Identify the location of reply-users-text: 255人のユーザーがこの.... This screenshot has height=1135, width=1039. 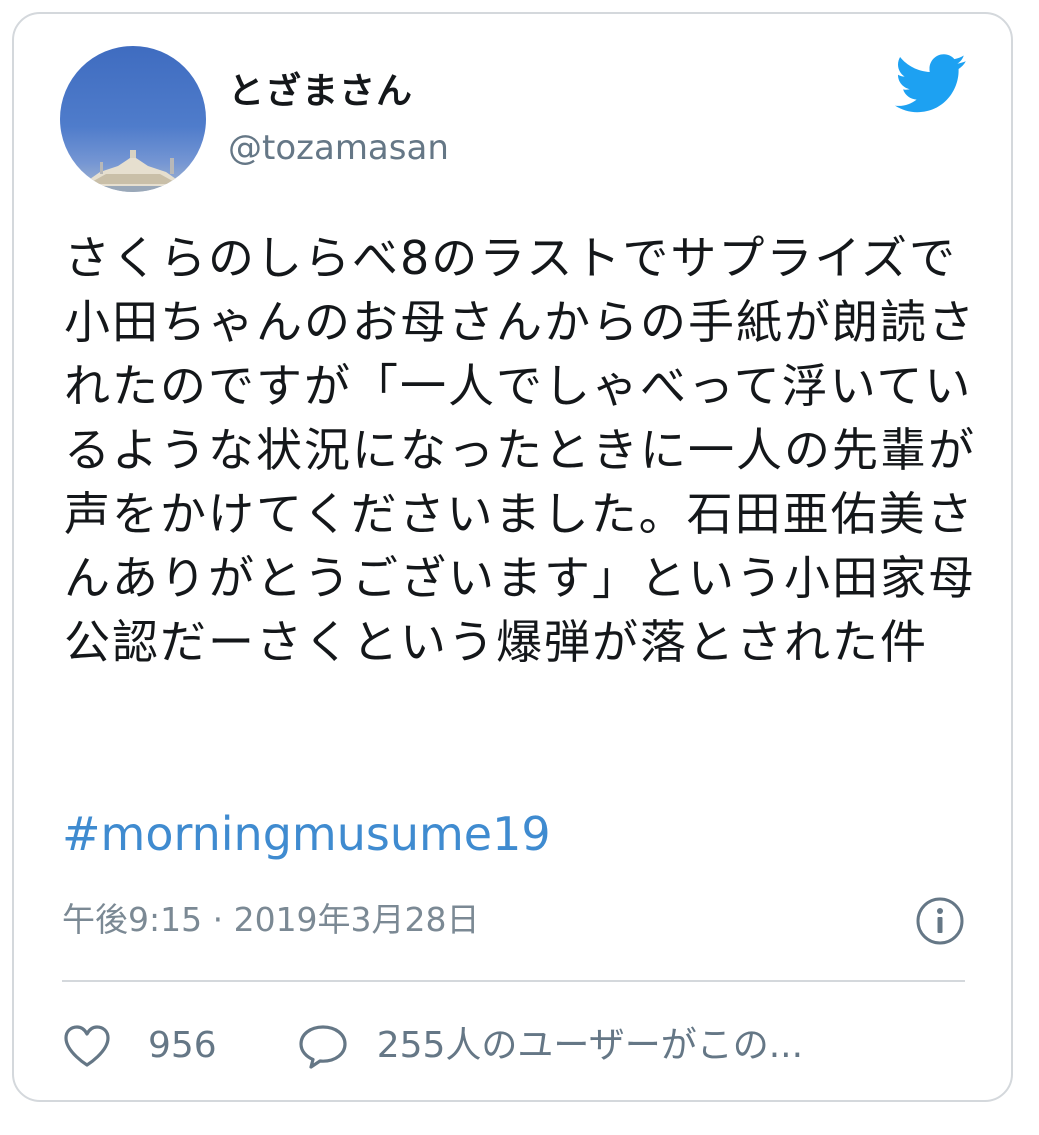
(590, 1046).